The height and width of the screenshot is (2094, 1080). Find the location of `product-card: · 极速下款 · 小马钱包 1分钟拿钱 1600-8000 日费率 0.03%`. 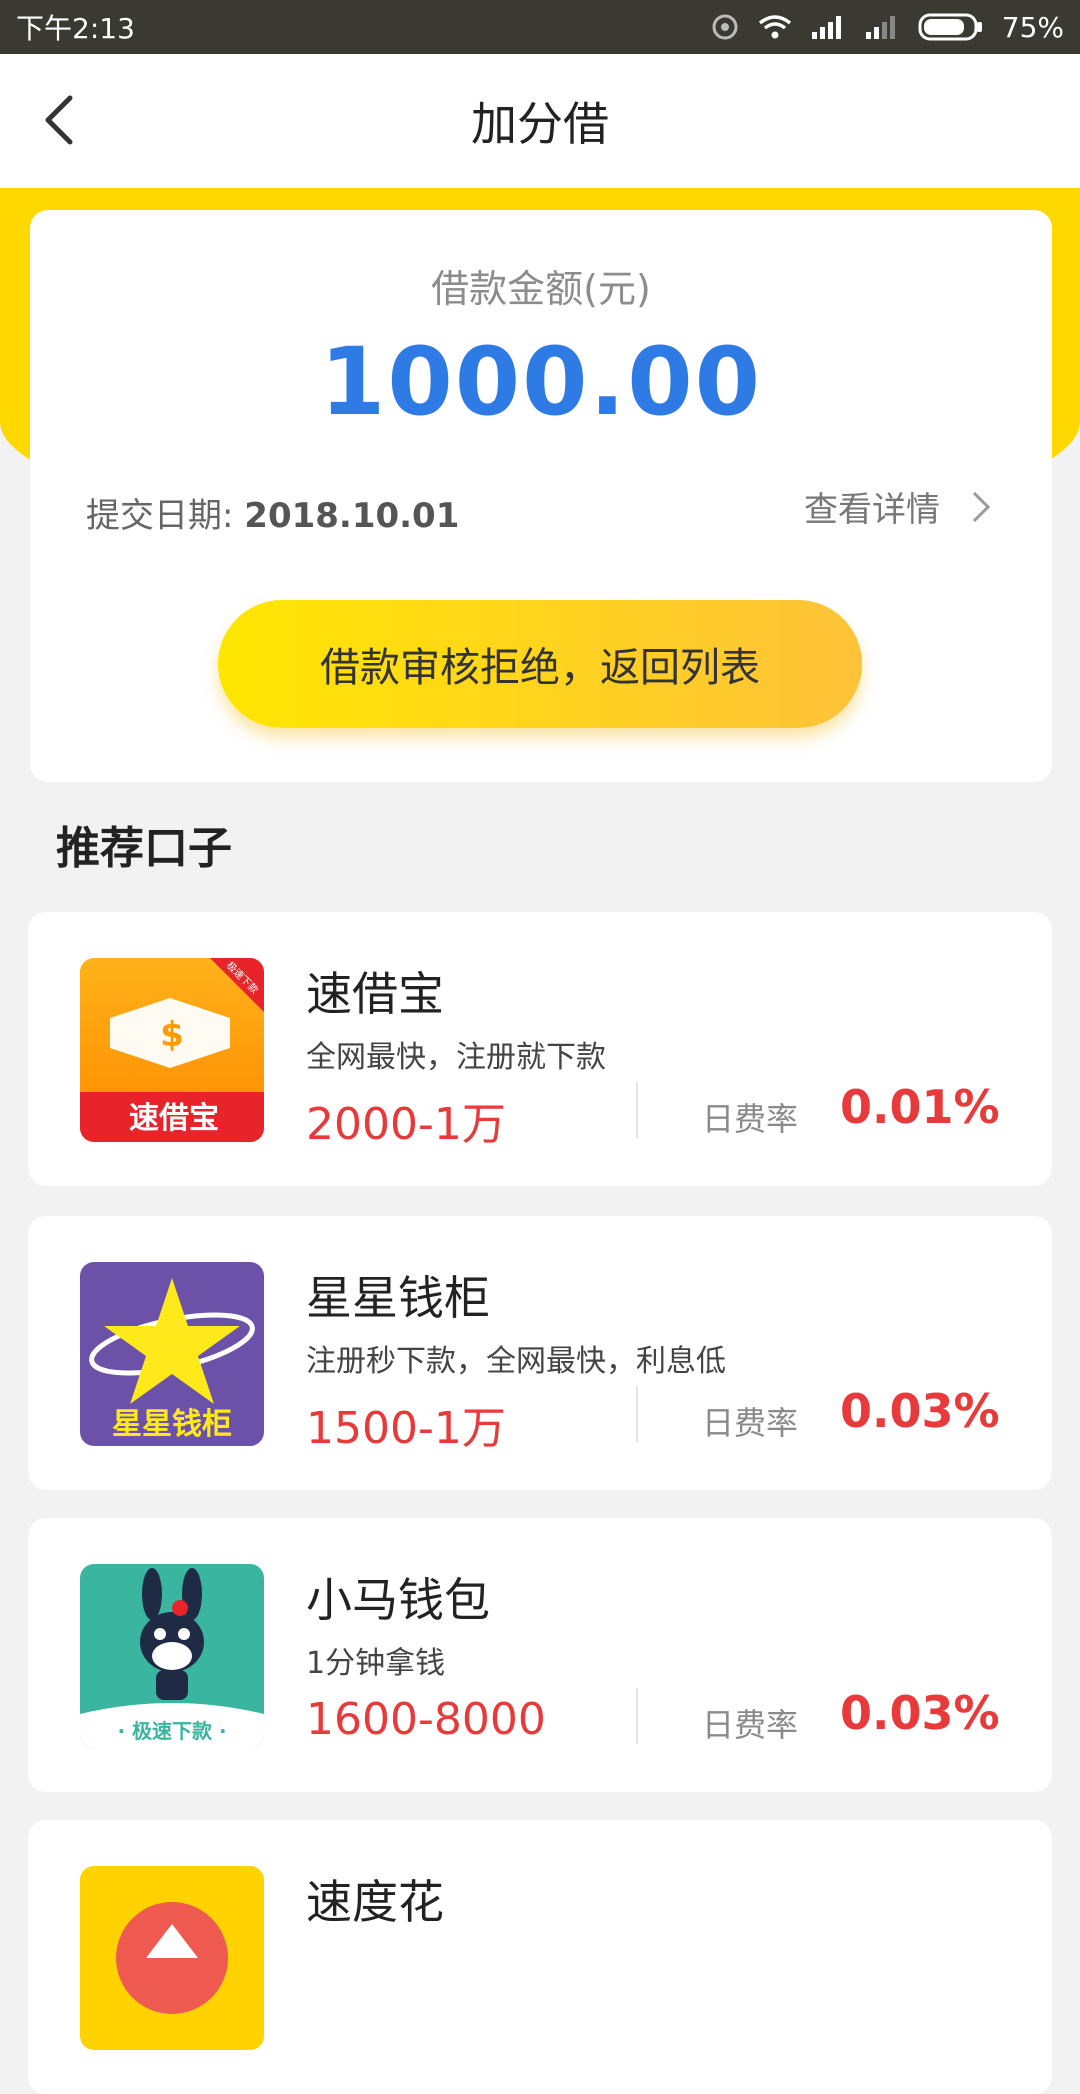

product-card: · 极速下款 · 小马钱包 1分钟拿钱 1600-8000 日费率 0.03% is located at coordinates (540, 1655).